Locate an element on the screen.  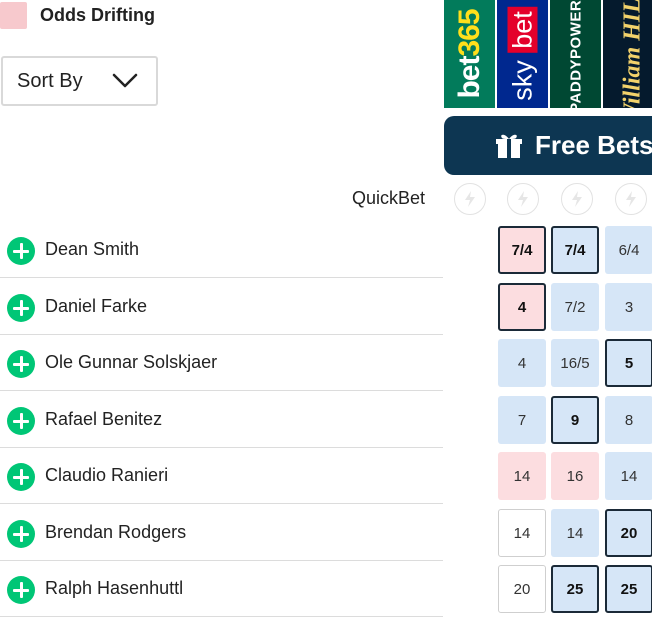
runner-row: Ralph Hasenhuttl is located at coordinates (221, 589).